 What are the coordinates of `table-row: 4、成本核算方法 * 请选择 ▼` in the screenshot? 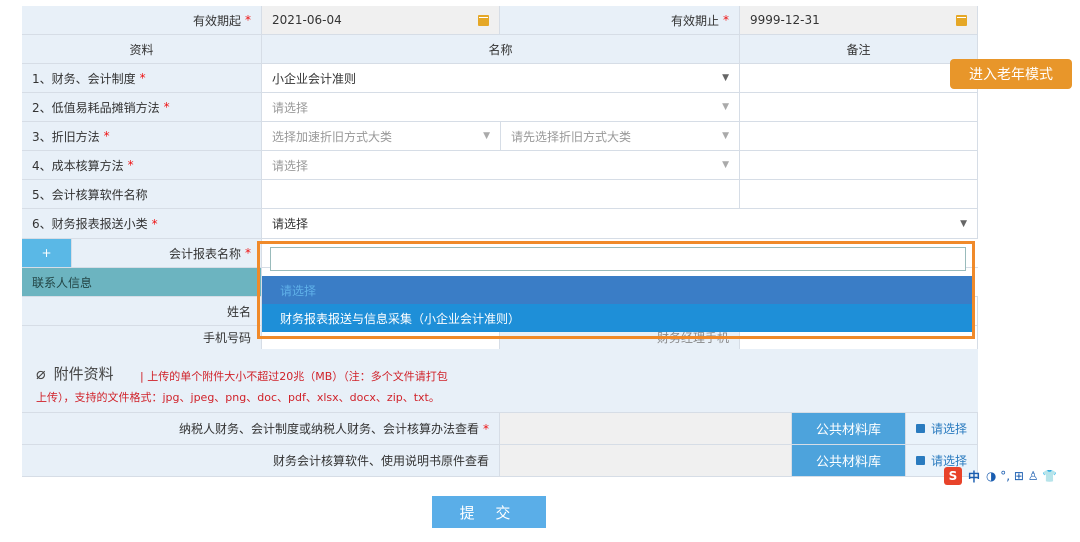 It's located at (500, 165).